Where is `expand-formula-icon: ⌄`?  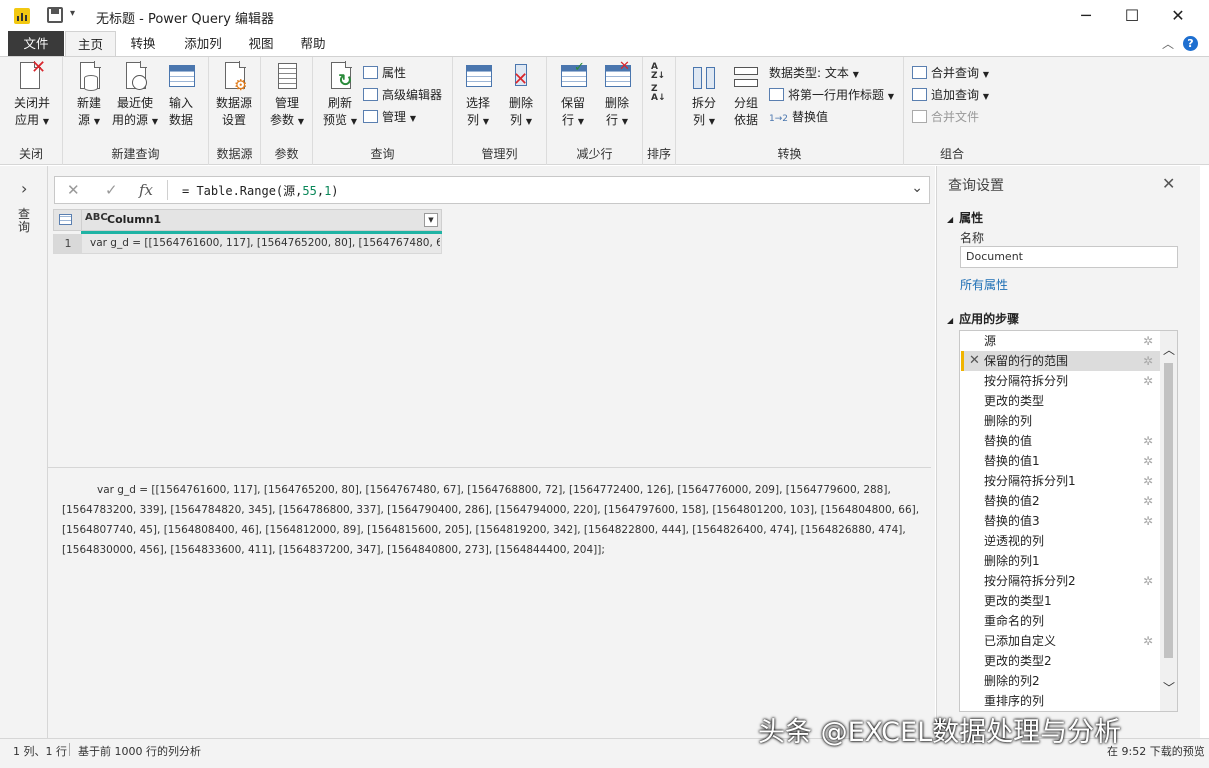
expand-formula-icon: ⌄ is located at coordinates (917, 188).